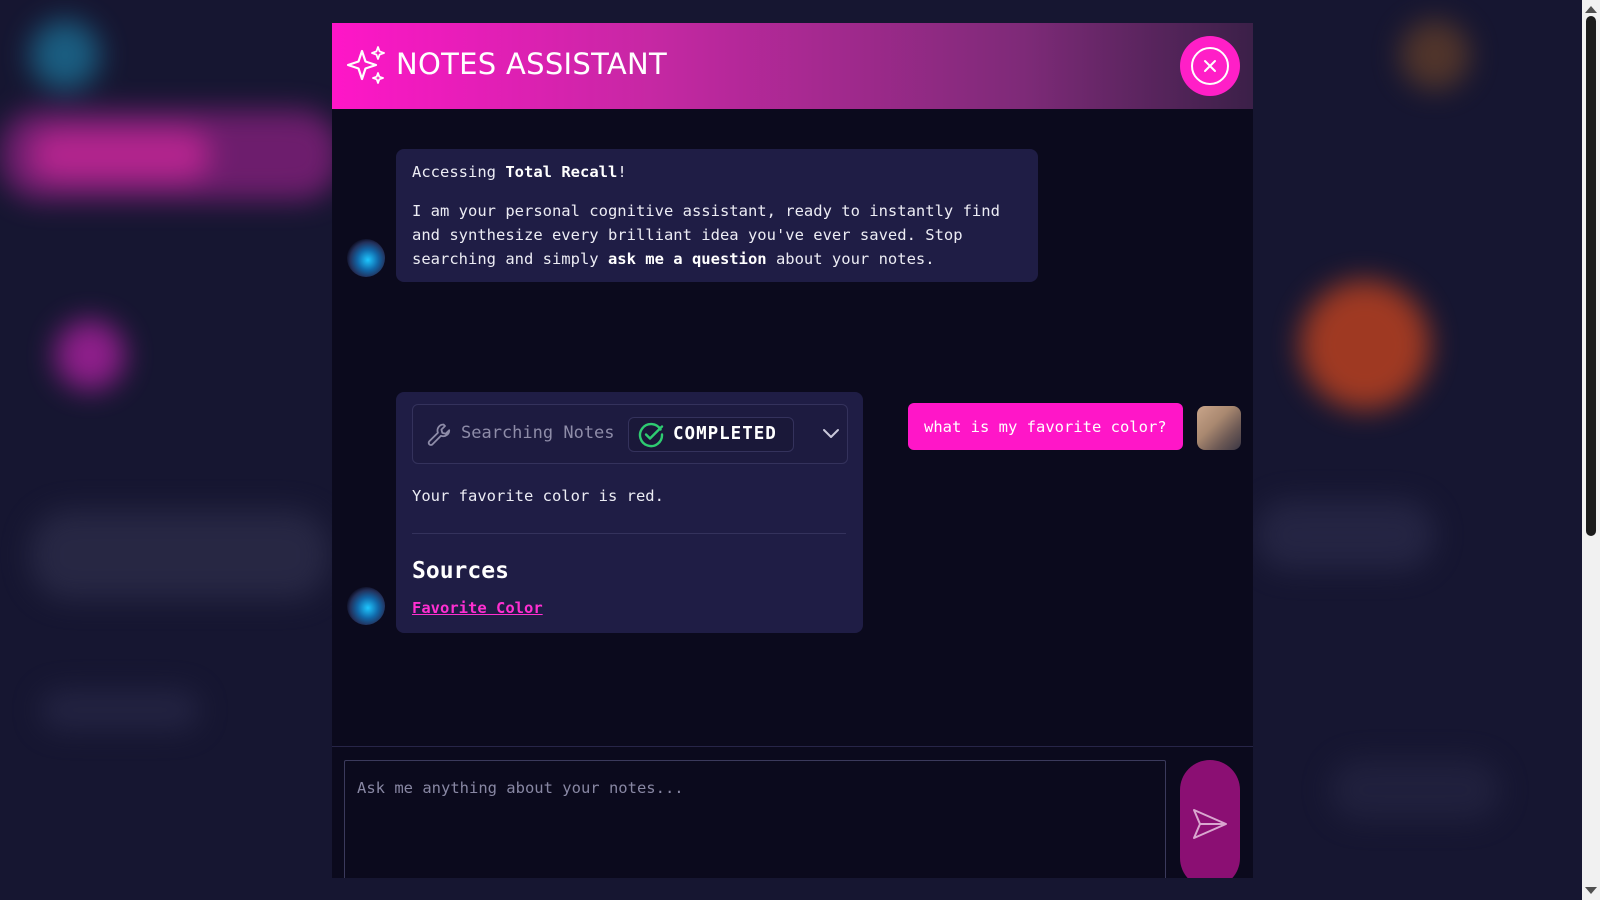 The width and height of the screenshot is (1600, 900). I want to click on message-composer, so click(792, 812).